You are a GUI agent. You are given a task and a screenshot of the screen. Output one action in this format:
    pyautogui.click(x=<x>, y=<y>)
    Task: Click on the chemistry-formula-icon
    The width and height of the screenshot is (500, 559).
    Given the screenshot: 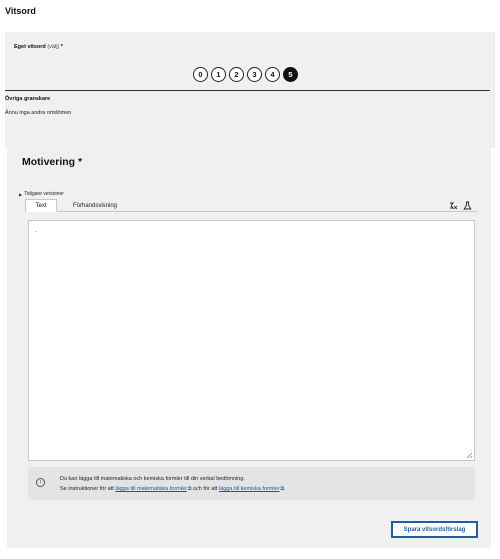 What is the action you would take?
    pyautogui.click(x=467, y=205)
    